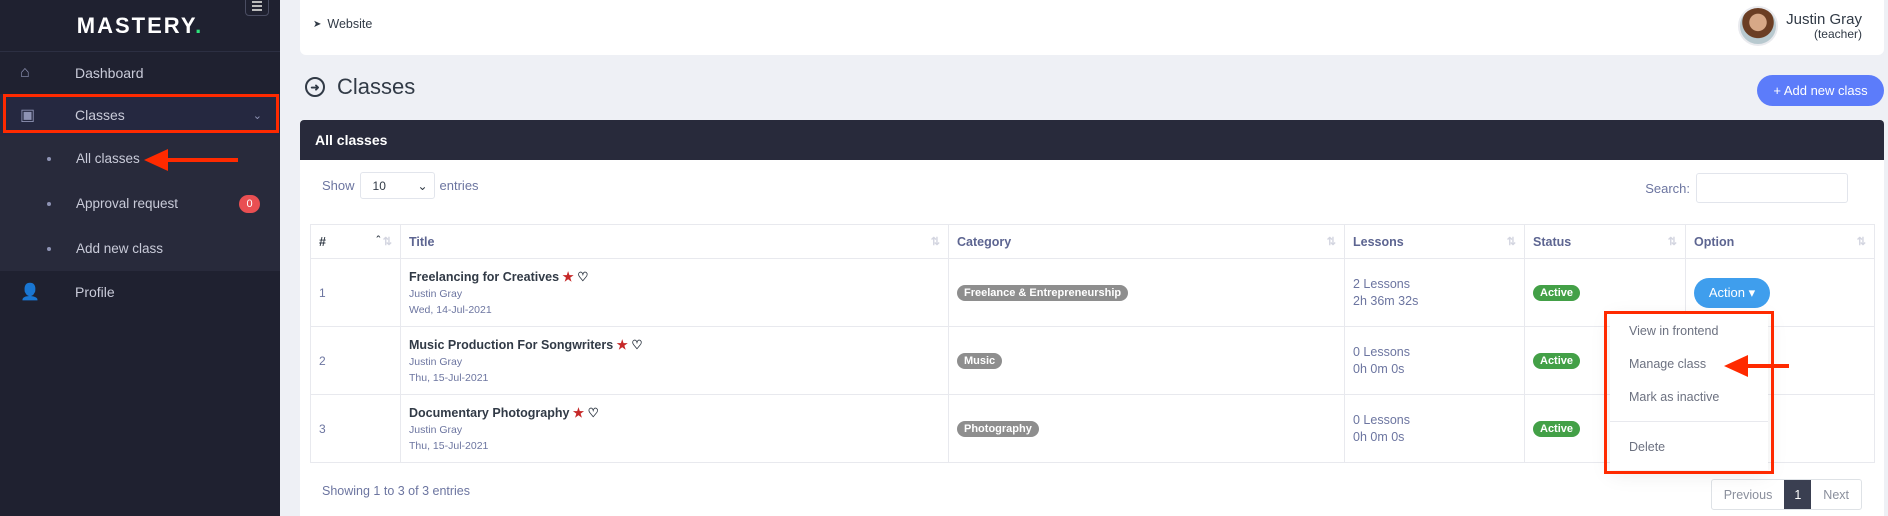 This screenshot has height=516, width=1888. Describe the element at coordinates (378, 240) in the screenshot. I see `sort-asc-icon: ˆ` at that location.